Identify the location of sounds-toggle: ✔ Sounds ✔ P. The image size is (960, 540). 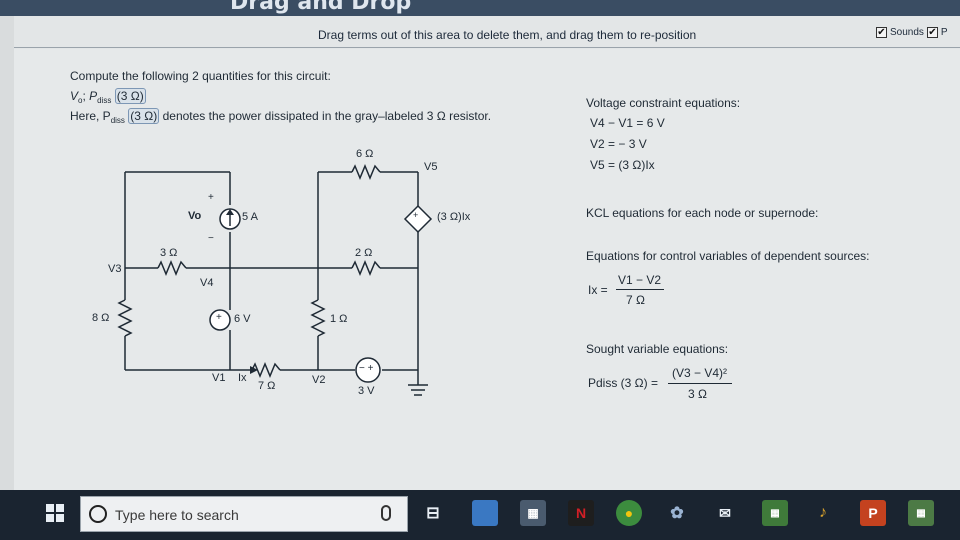
(912, 32).